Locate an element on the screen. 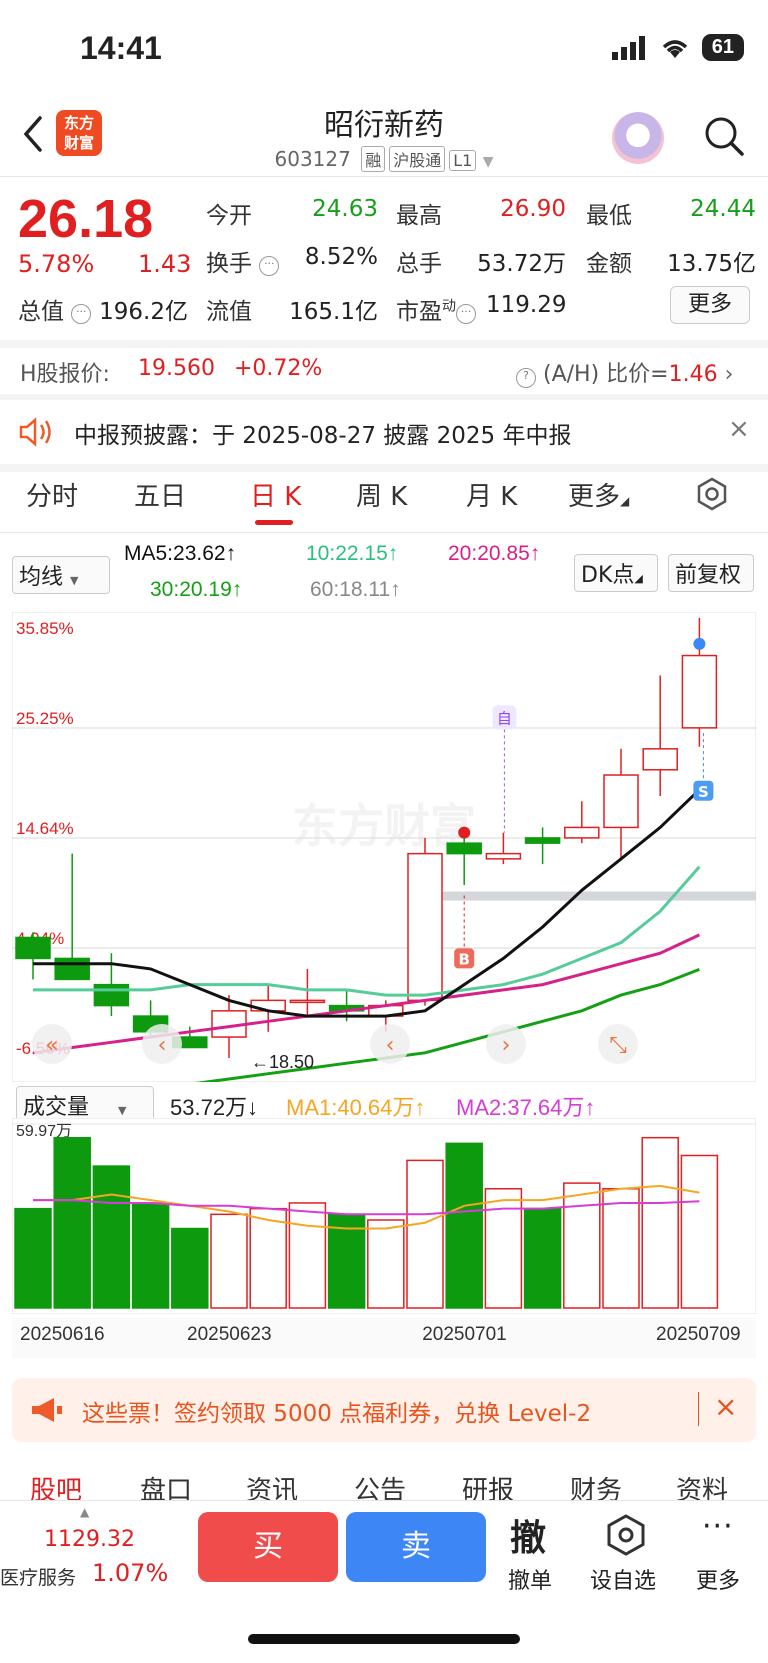 The image size is (768, 1663). cancel-order-label: 撤单 is located at coordinates (530, 1579).